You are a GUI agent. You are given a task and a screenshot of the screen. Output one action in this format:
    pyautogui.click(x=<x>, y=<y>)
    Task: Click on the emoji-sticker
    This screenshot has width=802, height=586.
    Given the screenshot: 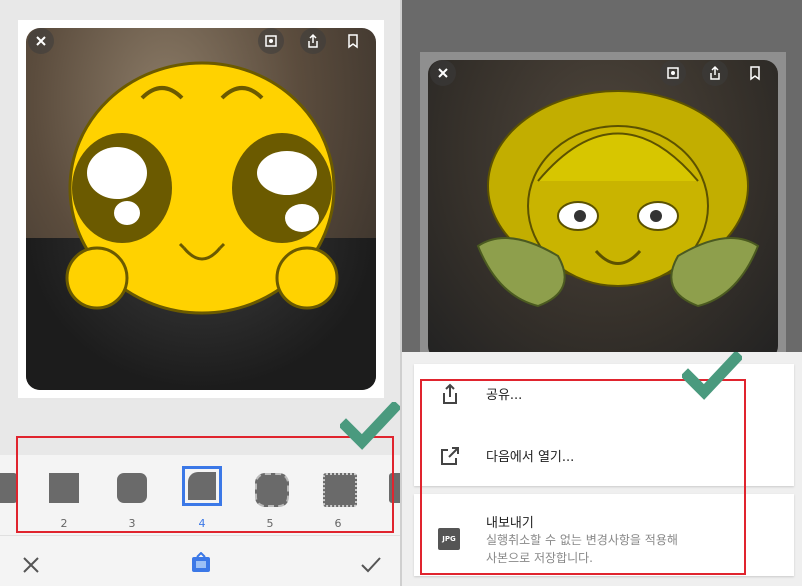 What is the action you would take?
    pyautogui.click(x=202, y=188)
    